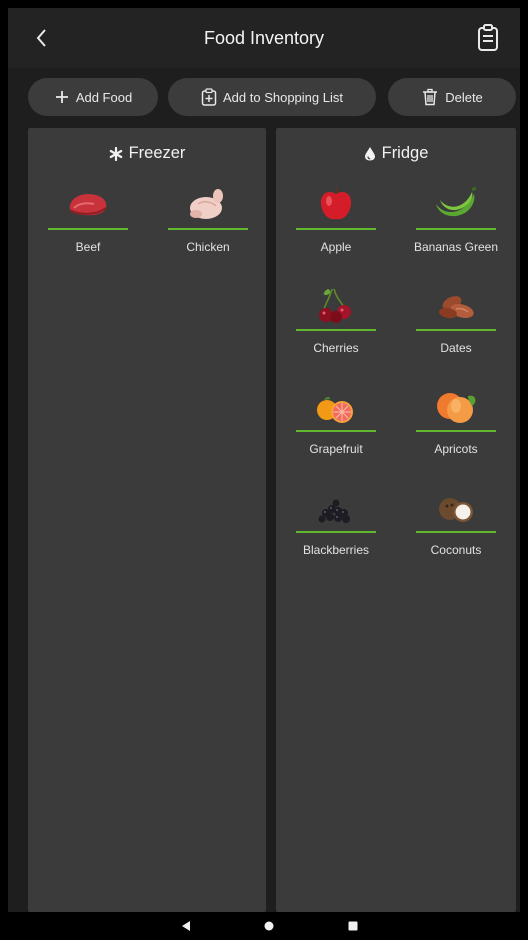 The image size is (528, 940). I want to click on delete-button: Delete, so click(452, 97).